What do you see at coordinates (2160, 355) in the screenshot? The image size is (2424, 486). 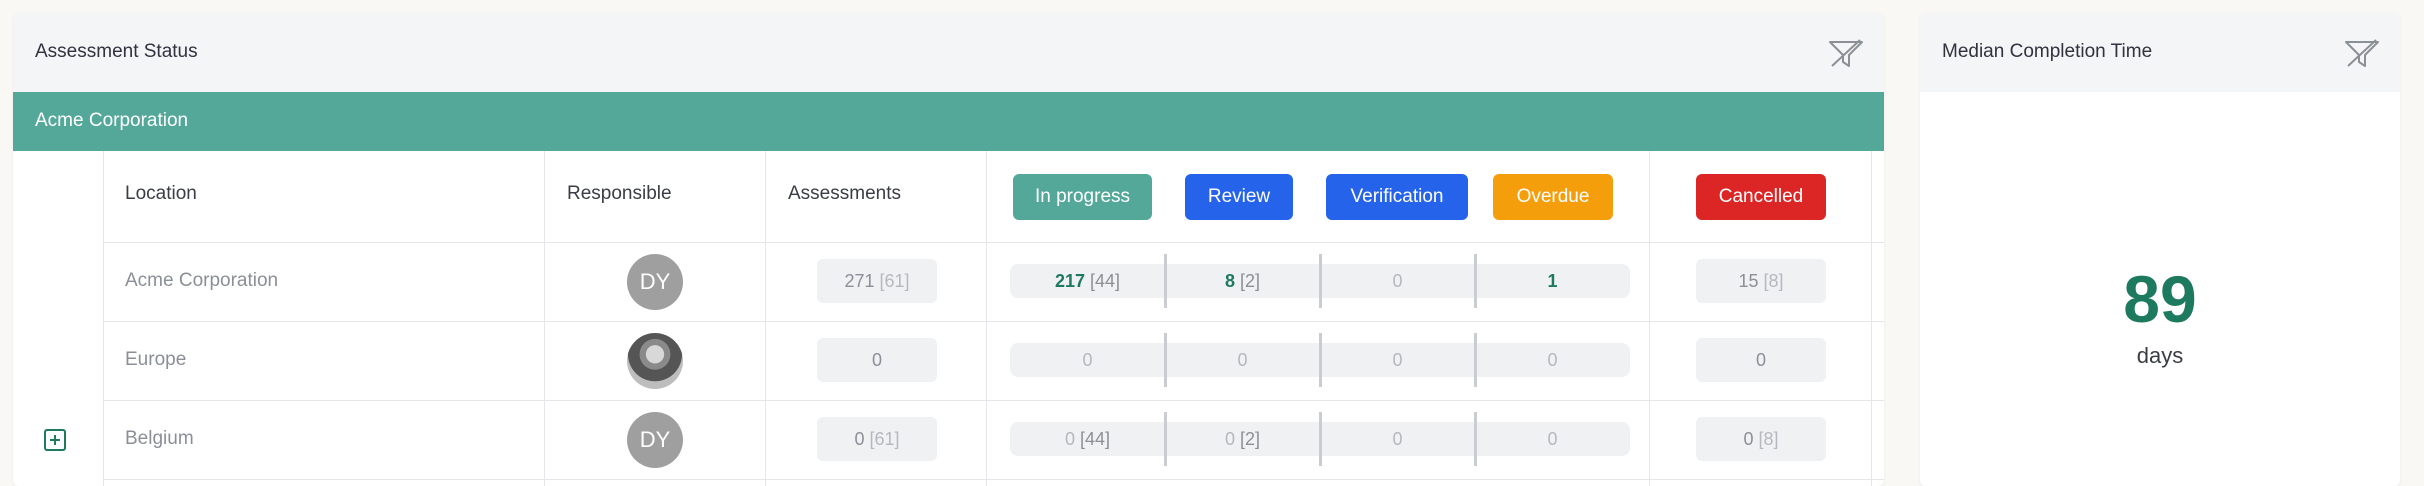 I see `median-unit: days` at bounding box center [2160, 355].